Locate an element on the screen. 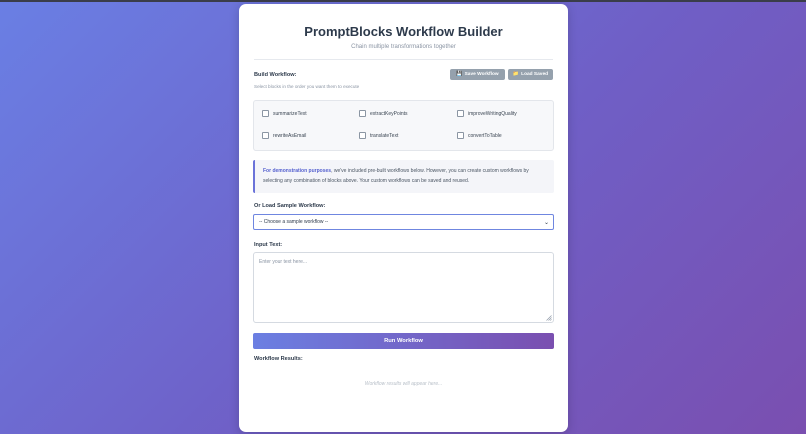 The height and width of the screenshot is (434, 806). input-text-label: Input Text: is located at coordinates (268, 245).